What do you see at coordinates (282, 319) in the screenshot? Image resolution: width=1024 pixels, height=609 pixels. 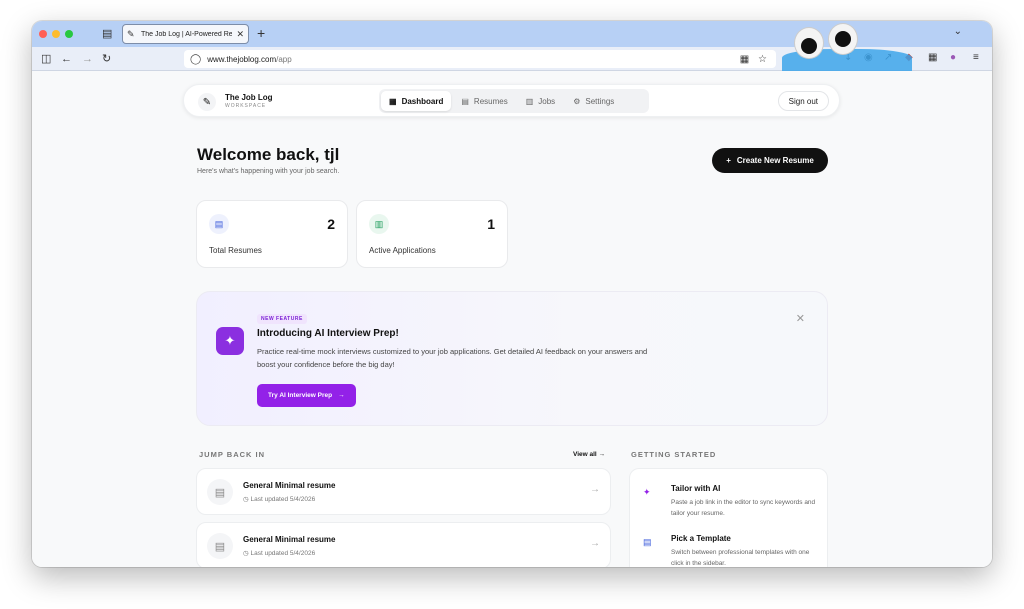 I see `new-feature-badge: NEW FEATURE` at bounding box center [282, 319].